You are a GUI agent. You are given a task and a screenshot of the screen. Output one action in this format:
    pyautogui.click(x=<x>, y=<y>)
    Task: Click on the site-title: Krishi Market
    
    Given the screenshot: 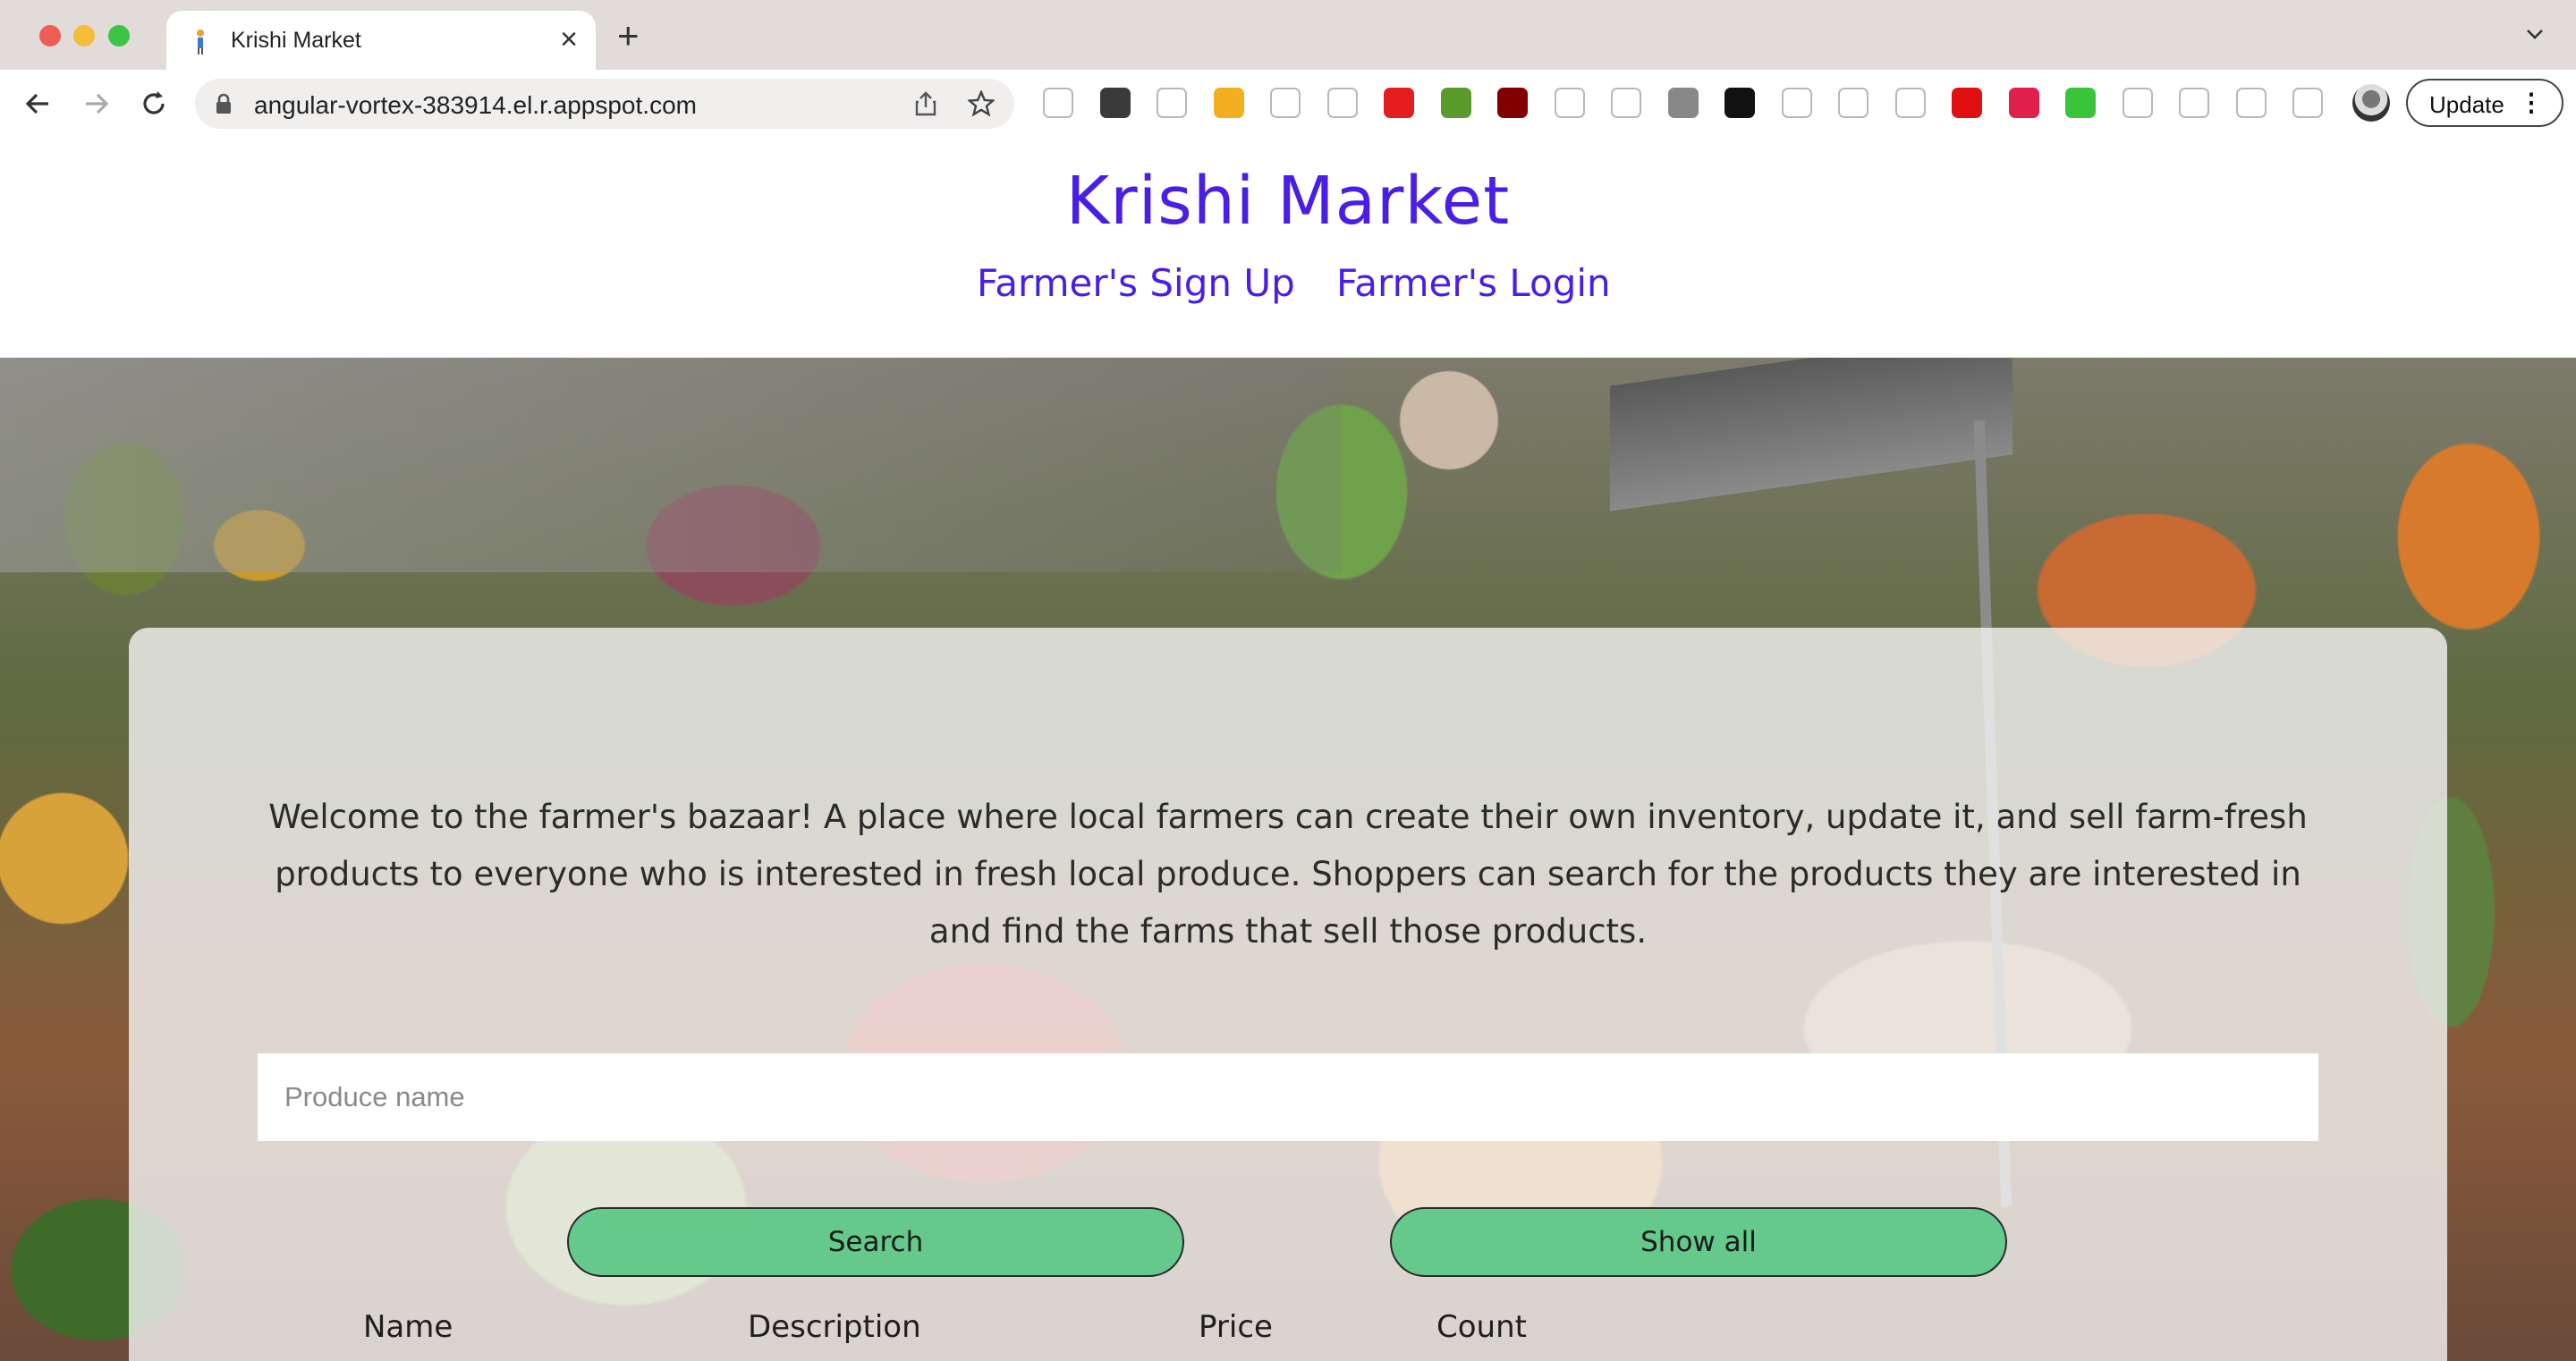 What is the action you would take?
    pyautogui.click(x=1288, y=201)
    